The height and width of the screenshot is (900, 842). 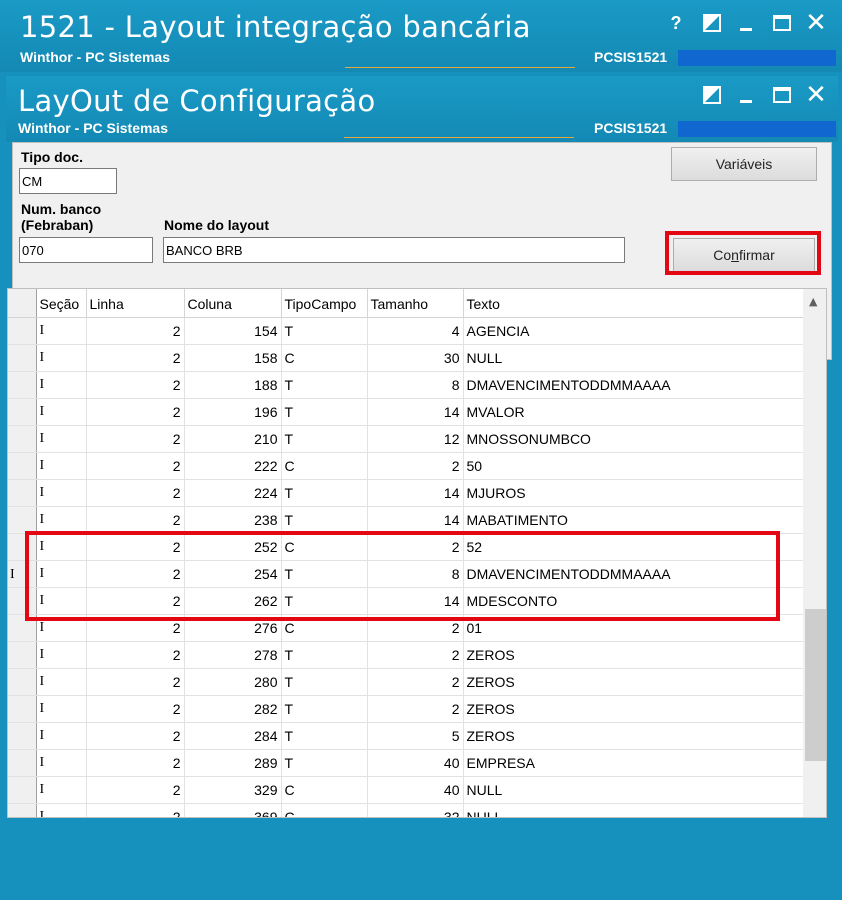 I want to click on table-row: I 2 222 C 2 50, so click(x=406, y=466).